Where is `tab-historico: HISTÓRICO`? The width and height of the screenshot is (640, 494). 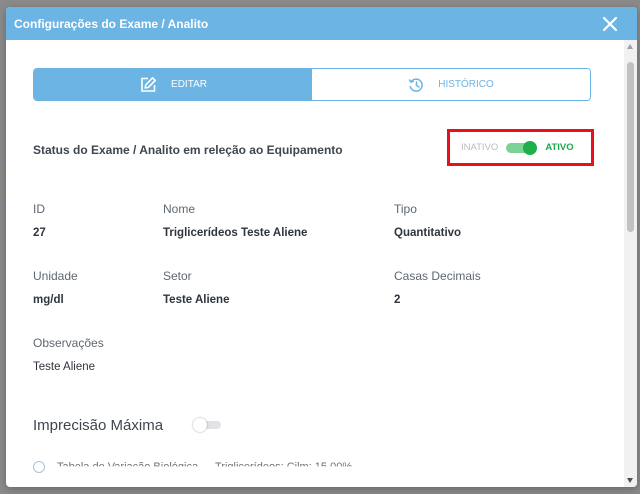 tab-historico: HISTÓRICO is located at coordinates (451, 84).